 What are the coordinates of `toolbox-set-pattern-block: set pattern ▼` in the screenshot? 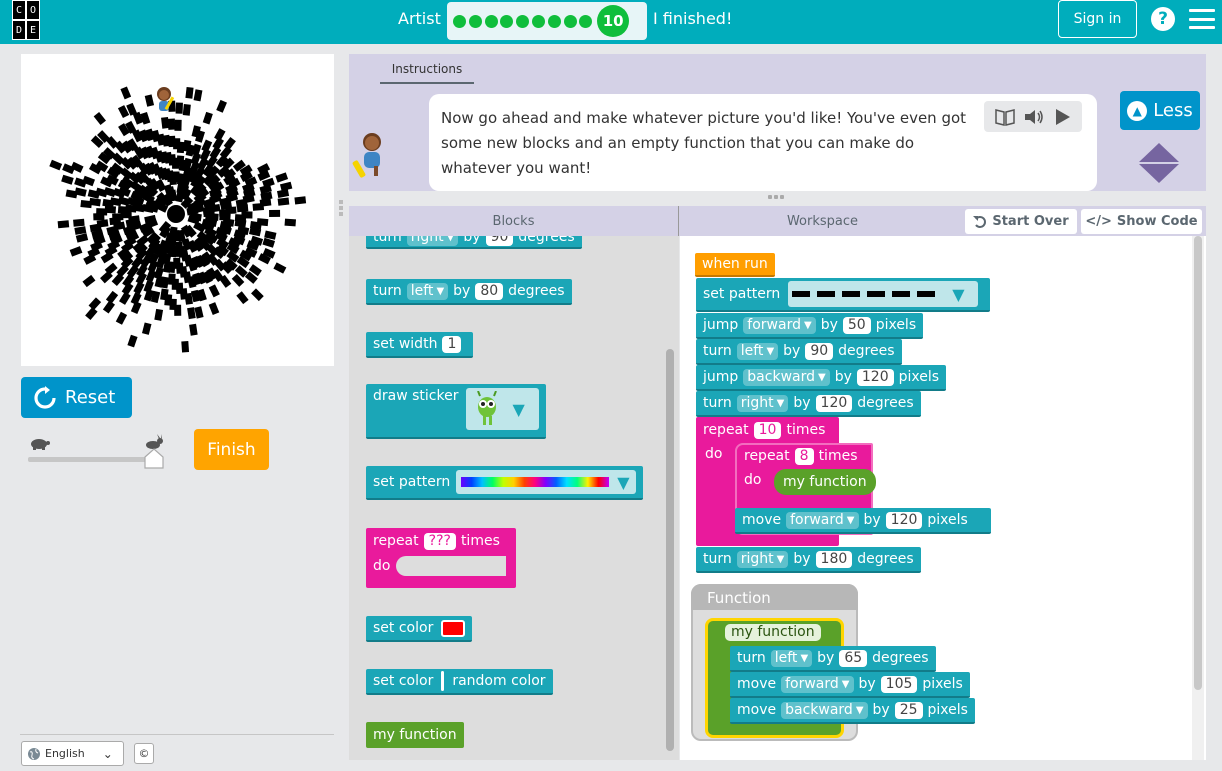 It's located at (505, 483).